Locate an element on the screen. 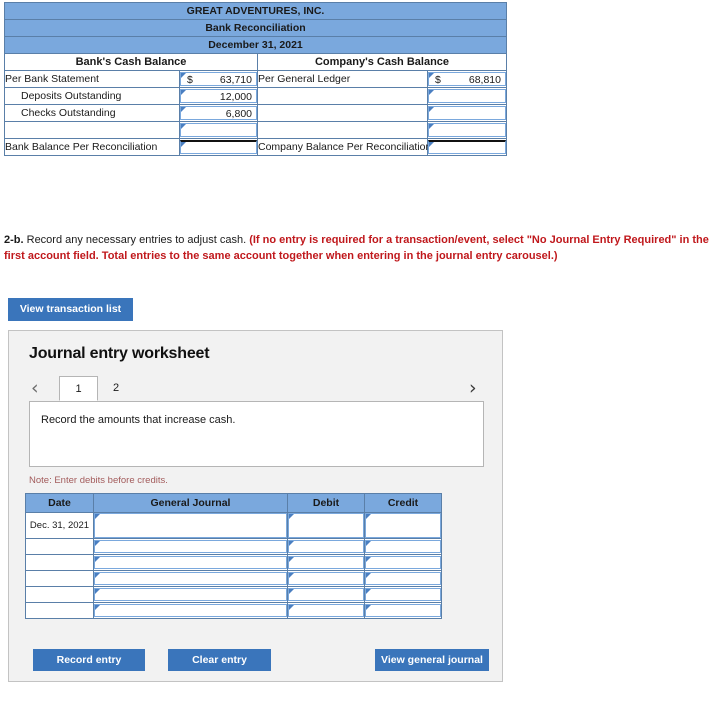 The height and width of the screenshot is (702, 726). recon-row: Checks Outstanding 6,800 is located at coordinates (255, 113).